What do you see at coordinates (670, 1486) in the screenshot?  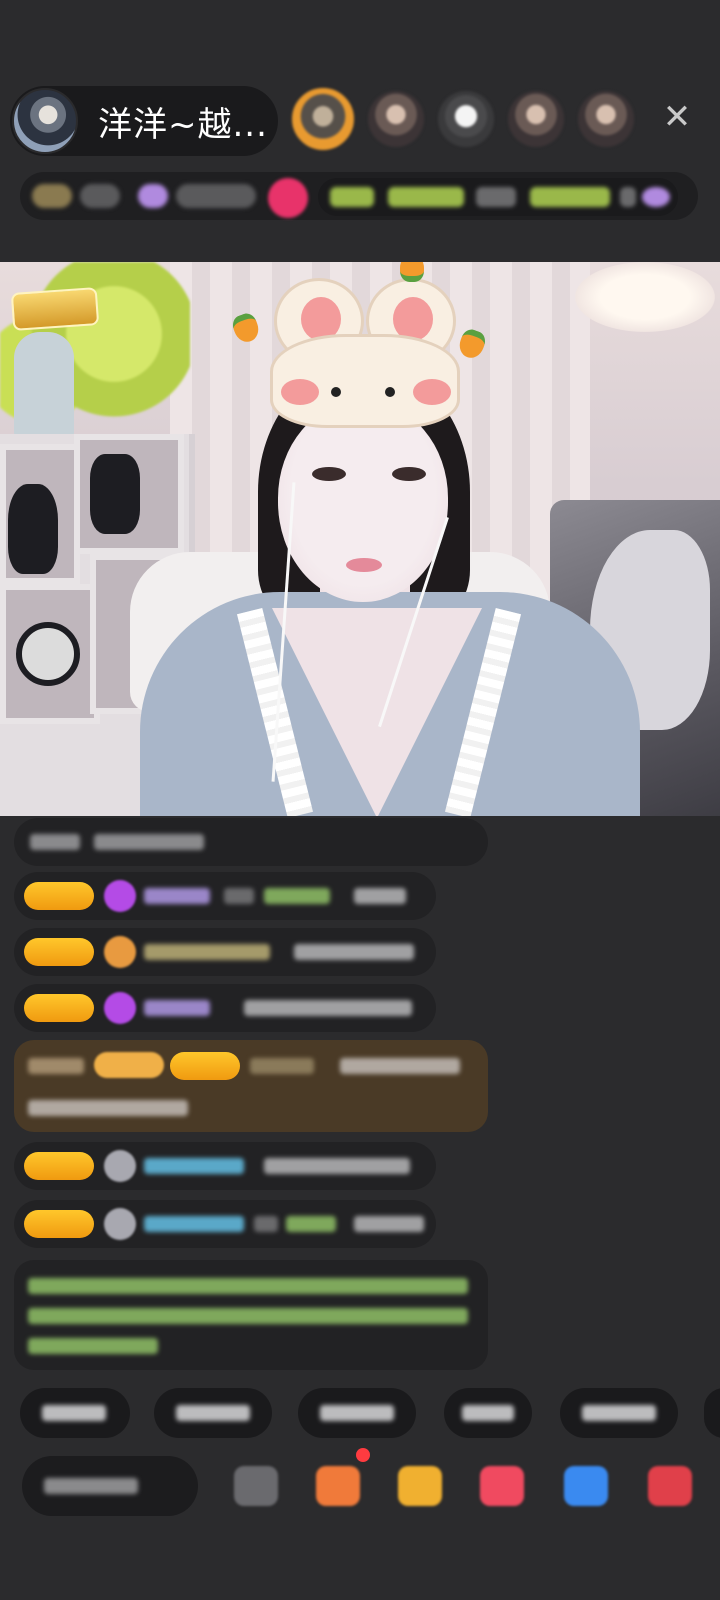 I see `gift-icon` at bounding box center [670, 1486].